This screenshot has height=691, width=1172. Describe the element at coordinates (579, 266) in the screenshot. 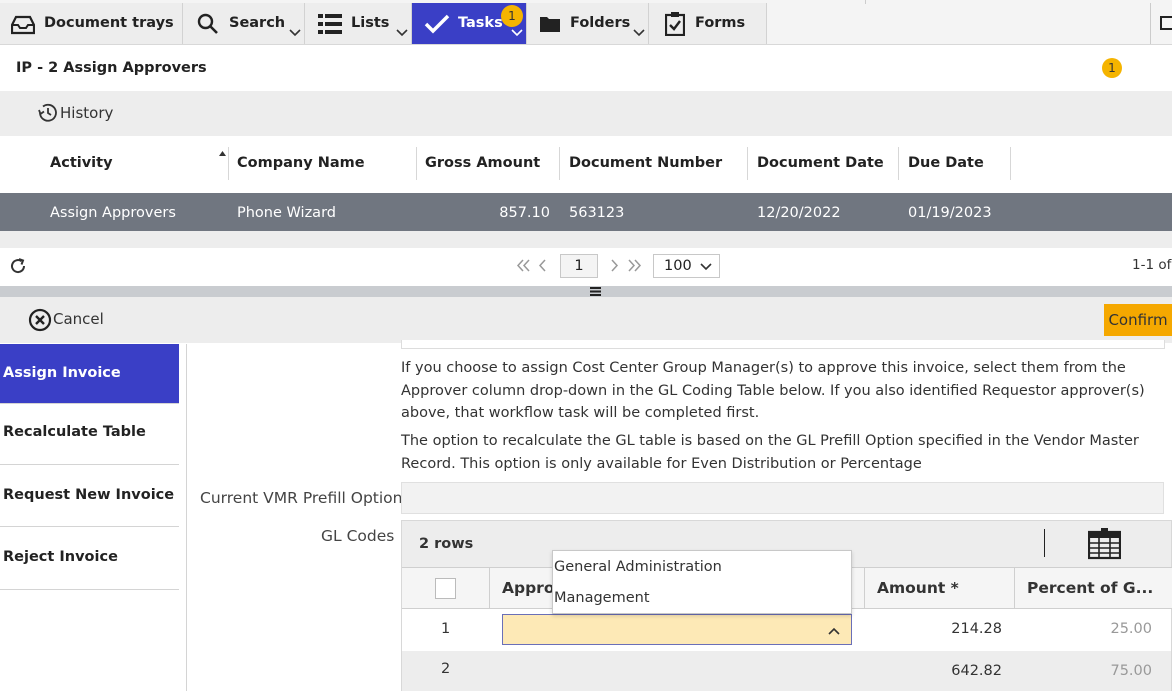

I see `page-number-input: 1` at that location.